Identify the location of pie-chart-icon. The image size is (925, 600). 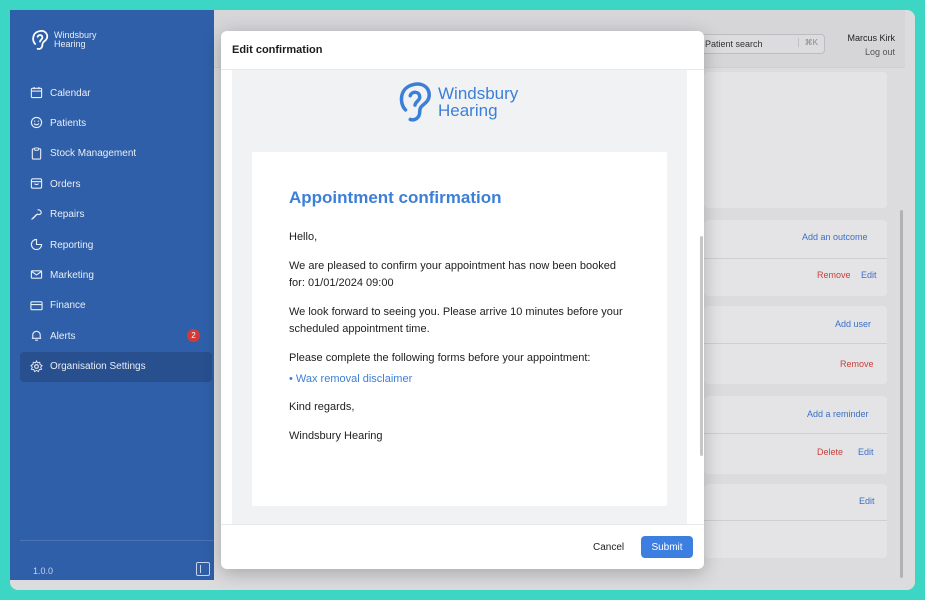
(36, 244).